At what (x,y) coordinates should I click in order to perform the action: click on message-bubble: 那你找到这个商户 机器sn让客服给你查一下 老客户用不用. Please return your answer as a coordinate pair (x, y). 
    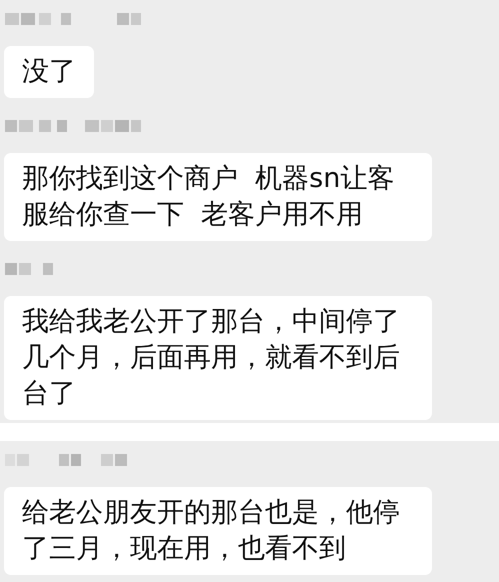
    Looking at the image, I should click on (218, 197).